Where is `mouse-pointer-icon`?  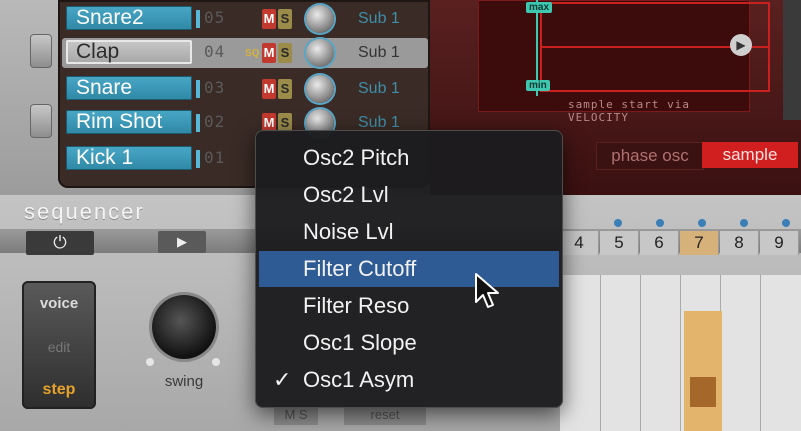 mouse-pointer-icon is located at coordinates (487, 290).